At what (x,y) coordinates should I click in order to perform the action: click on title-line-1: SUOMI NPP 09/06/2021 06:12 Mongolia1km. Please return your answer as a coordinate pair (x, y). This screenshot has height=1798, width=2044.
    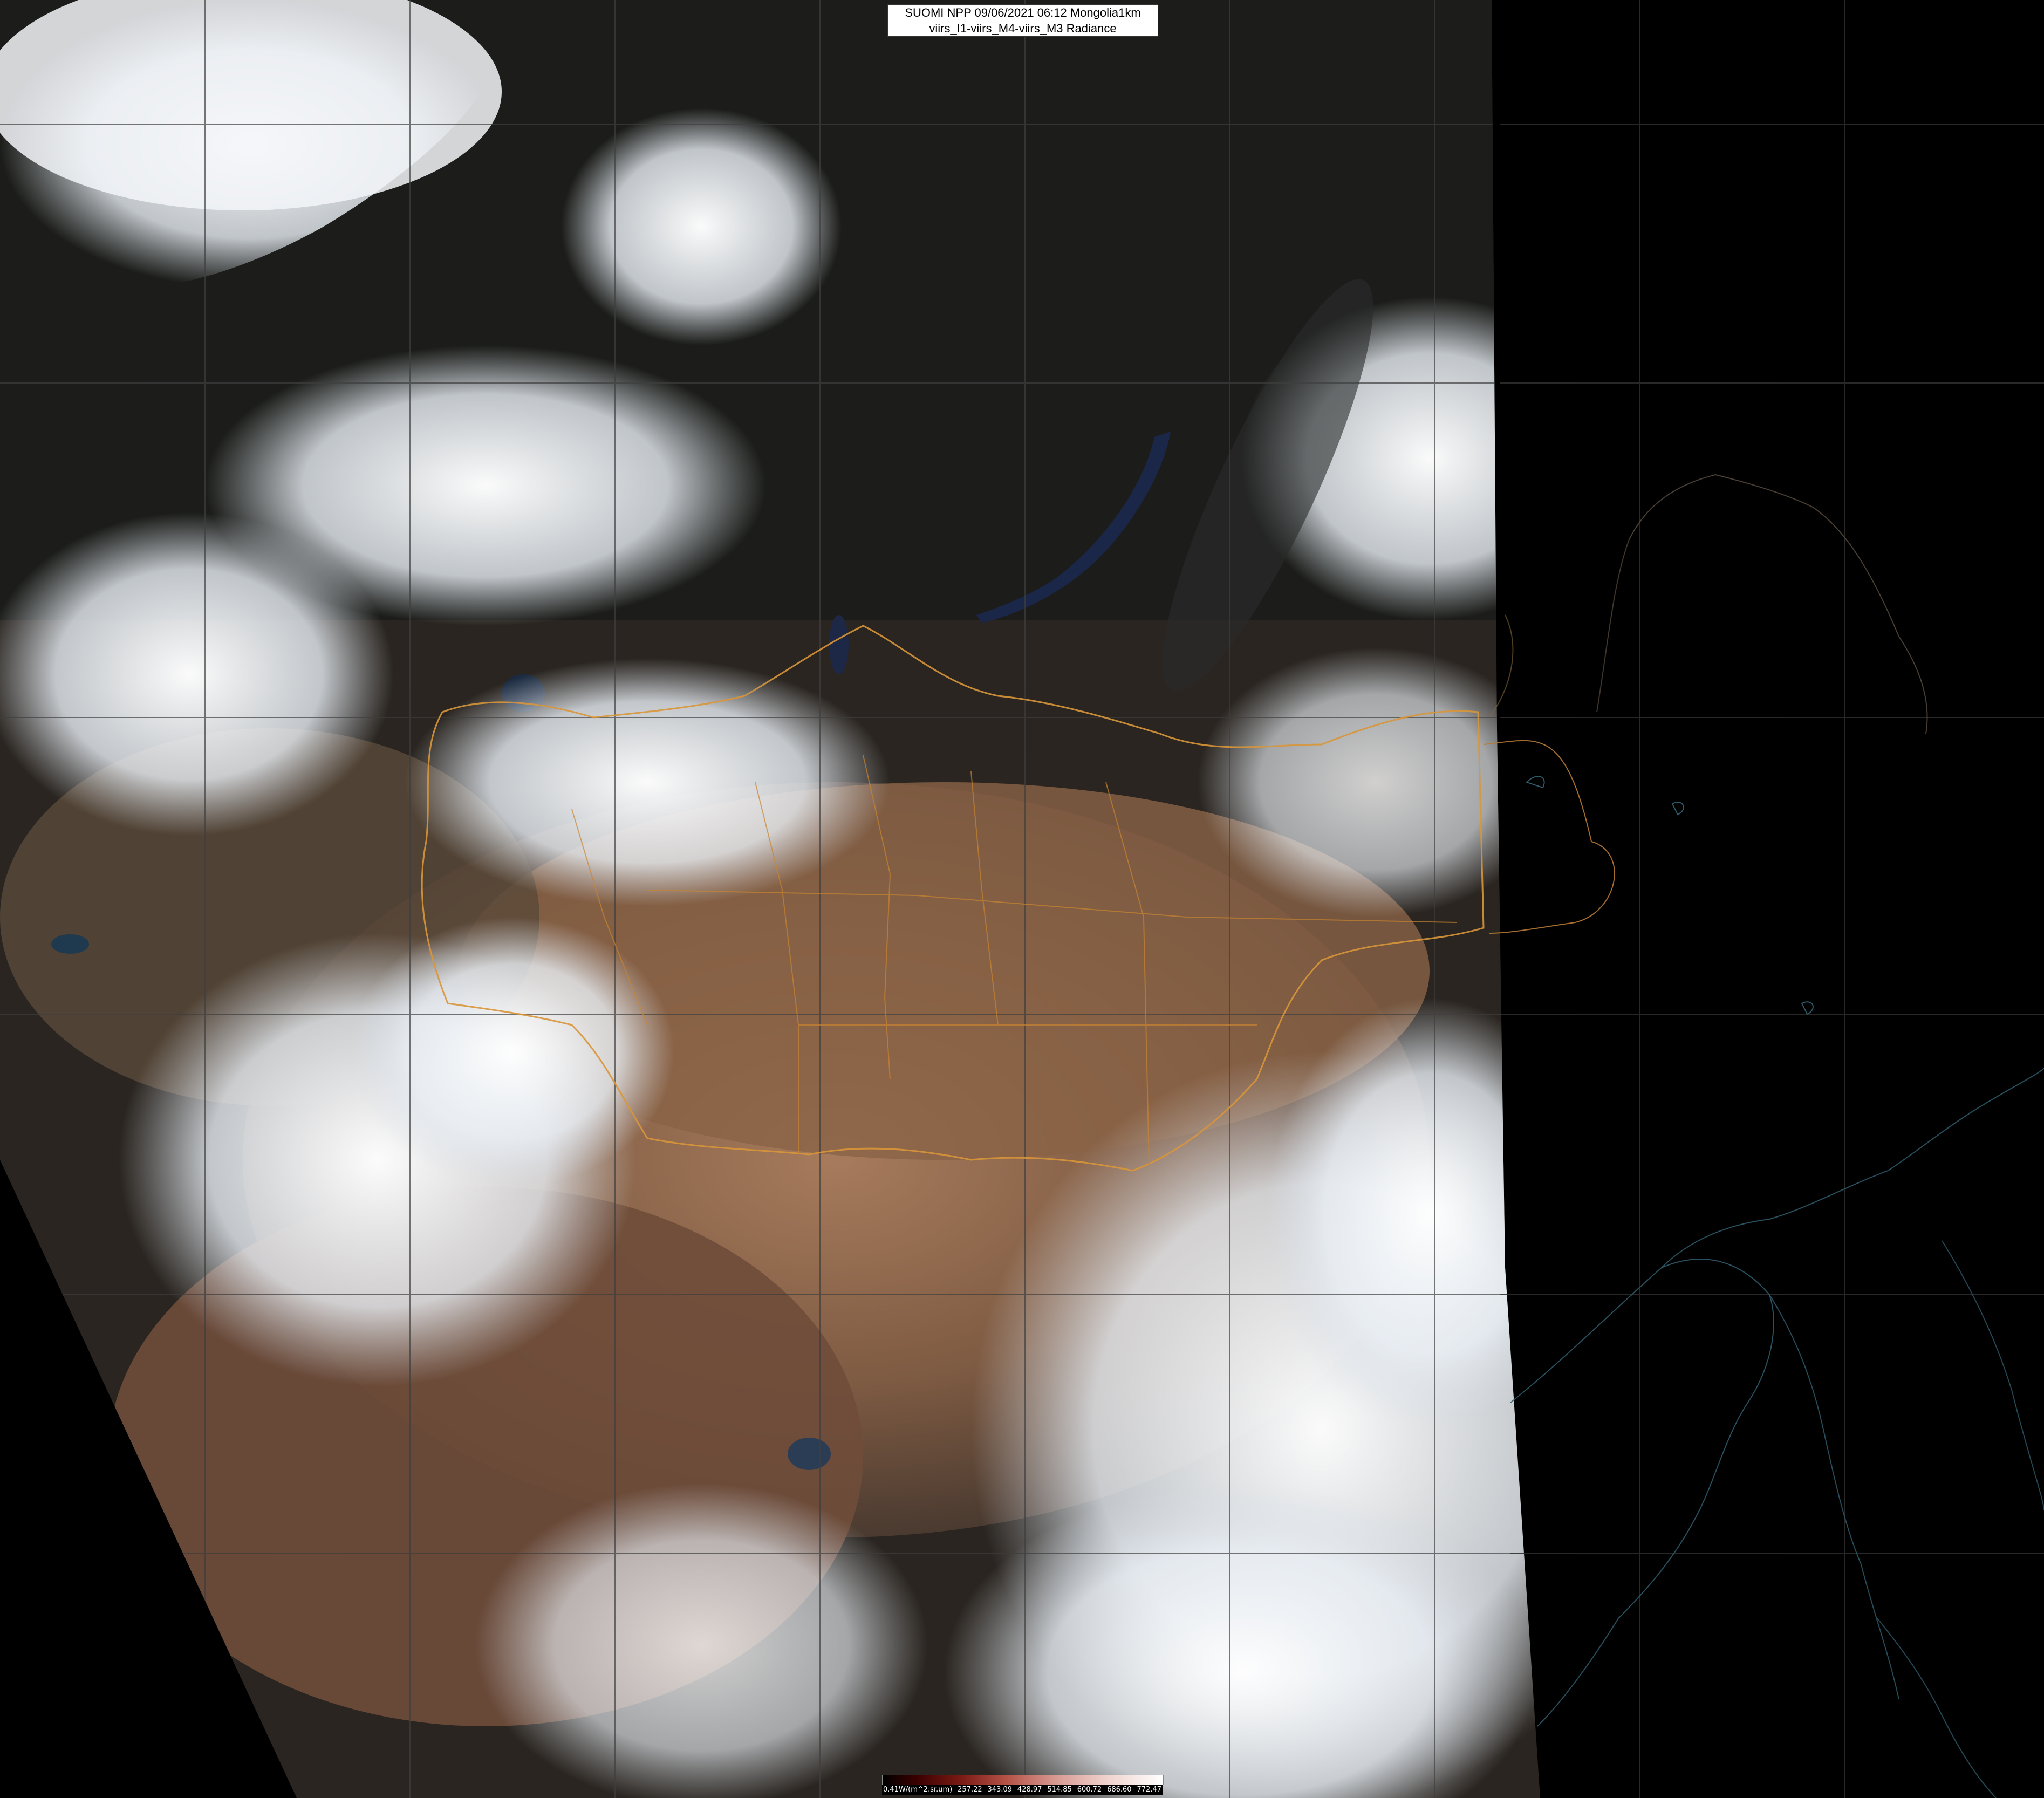
    Looking at the image, I should click on (1023, 13).